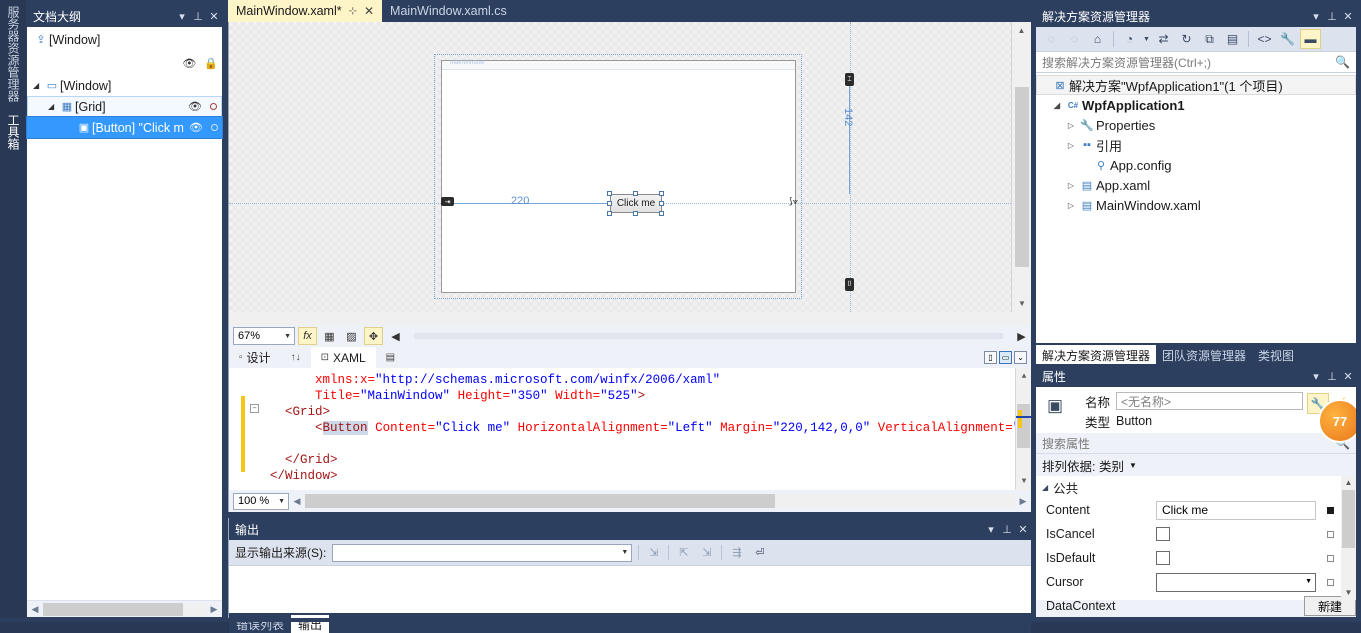 The width and height of the screenshot is (1361, 633). Describe the element at coordinates (448, 11) in the screenshot. I see `tab-mainwindow-xaml-cs: MainWindow.xaml.cs` at that location.